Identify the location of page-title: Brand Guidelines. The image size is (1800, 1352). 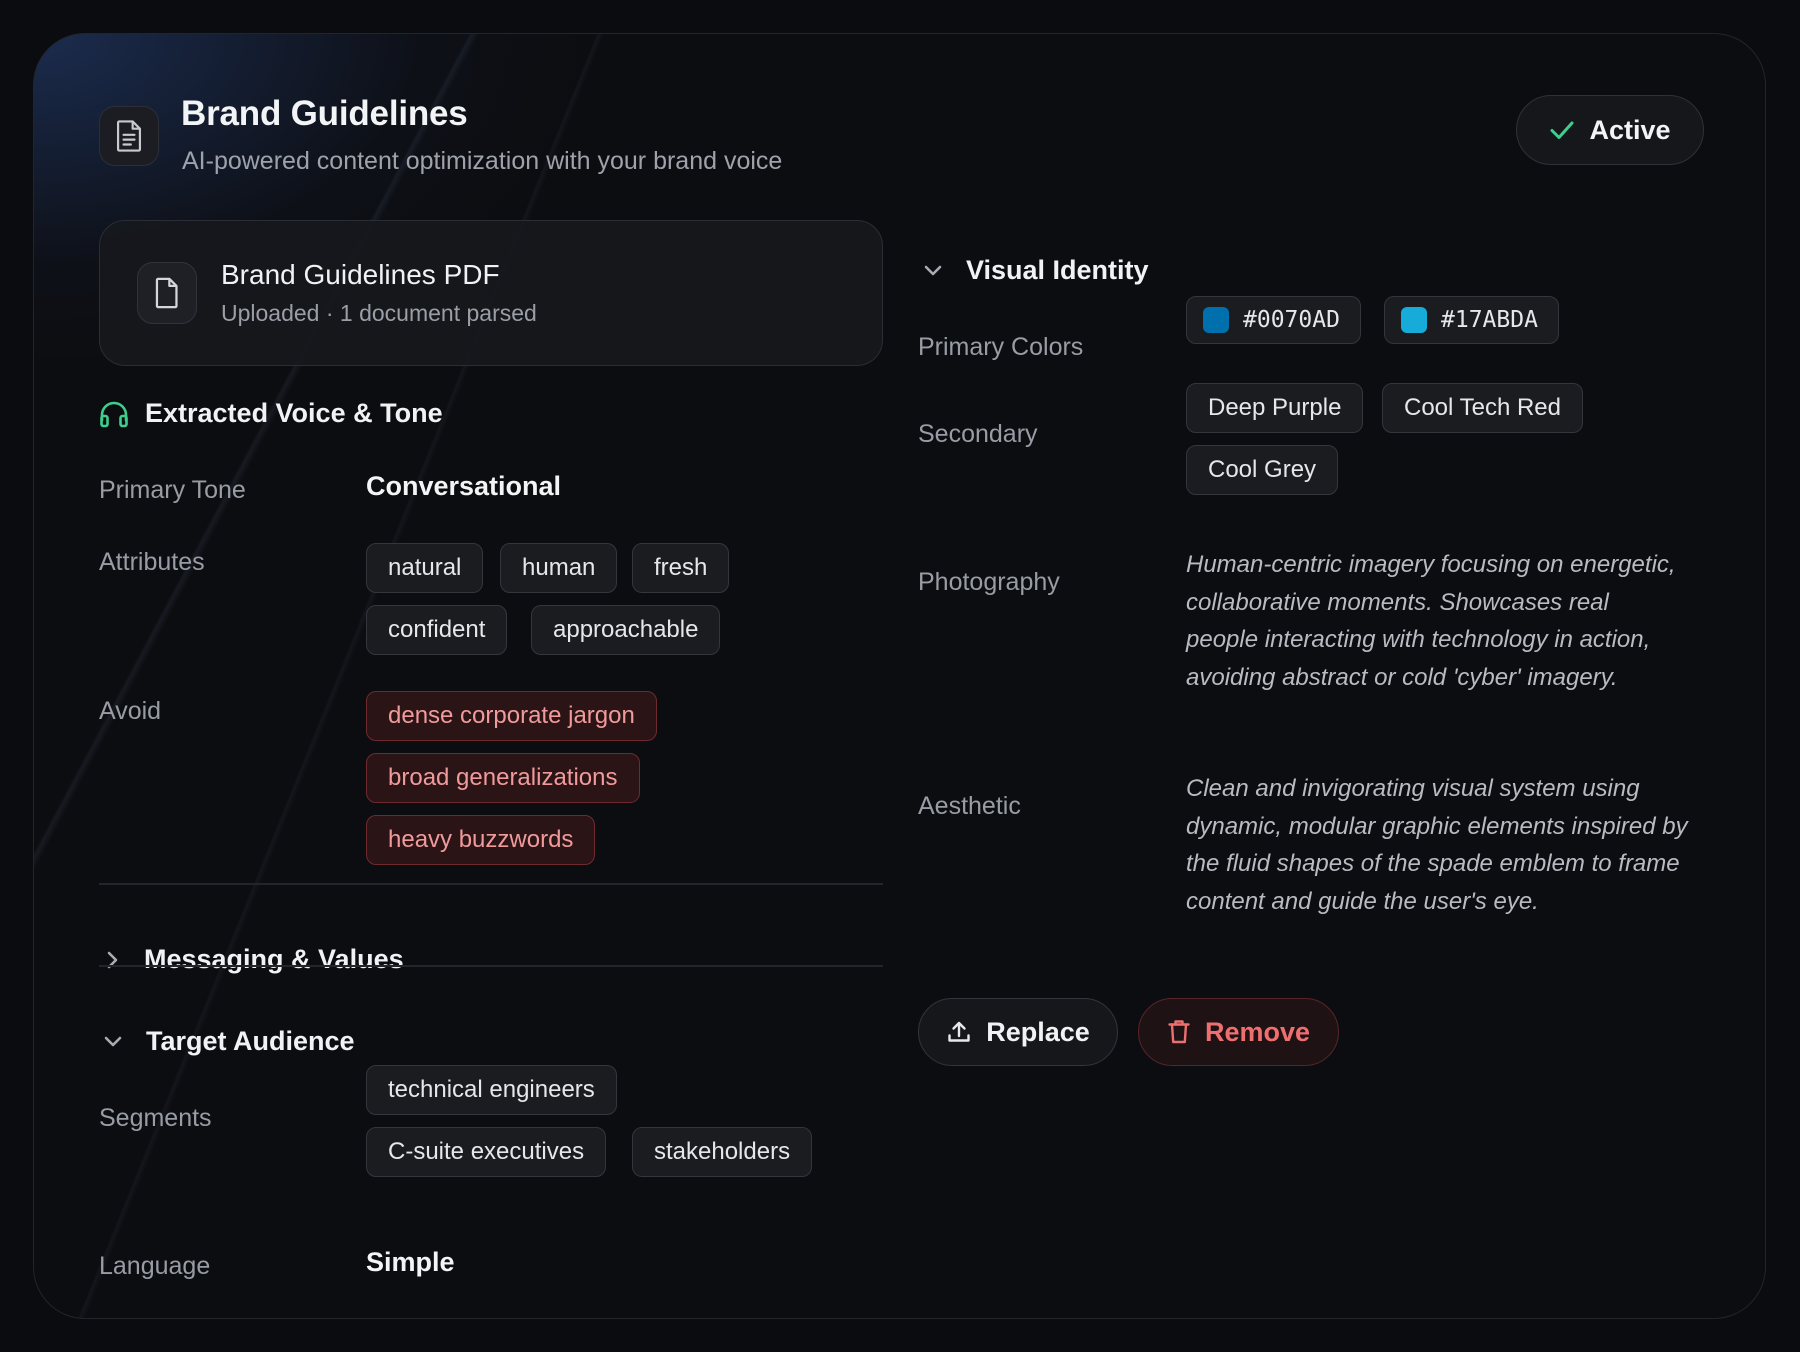
(324, 113).